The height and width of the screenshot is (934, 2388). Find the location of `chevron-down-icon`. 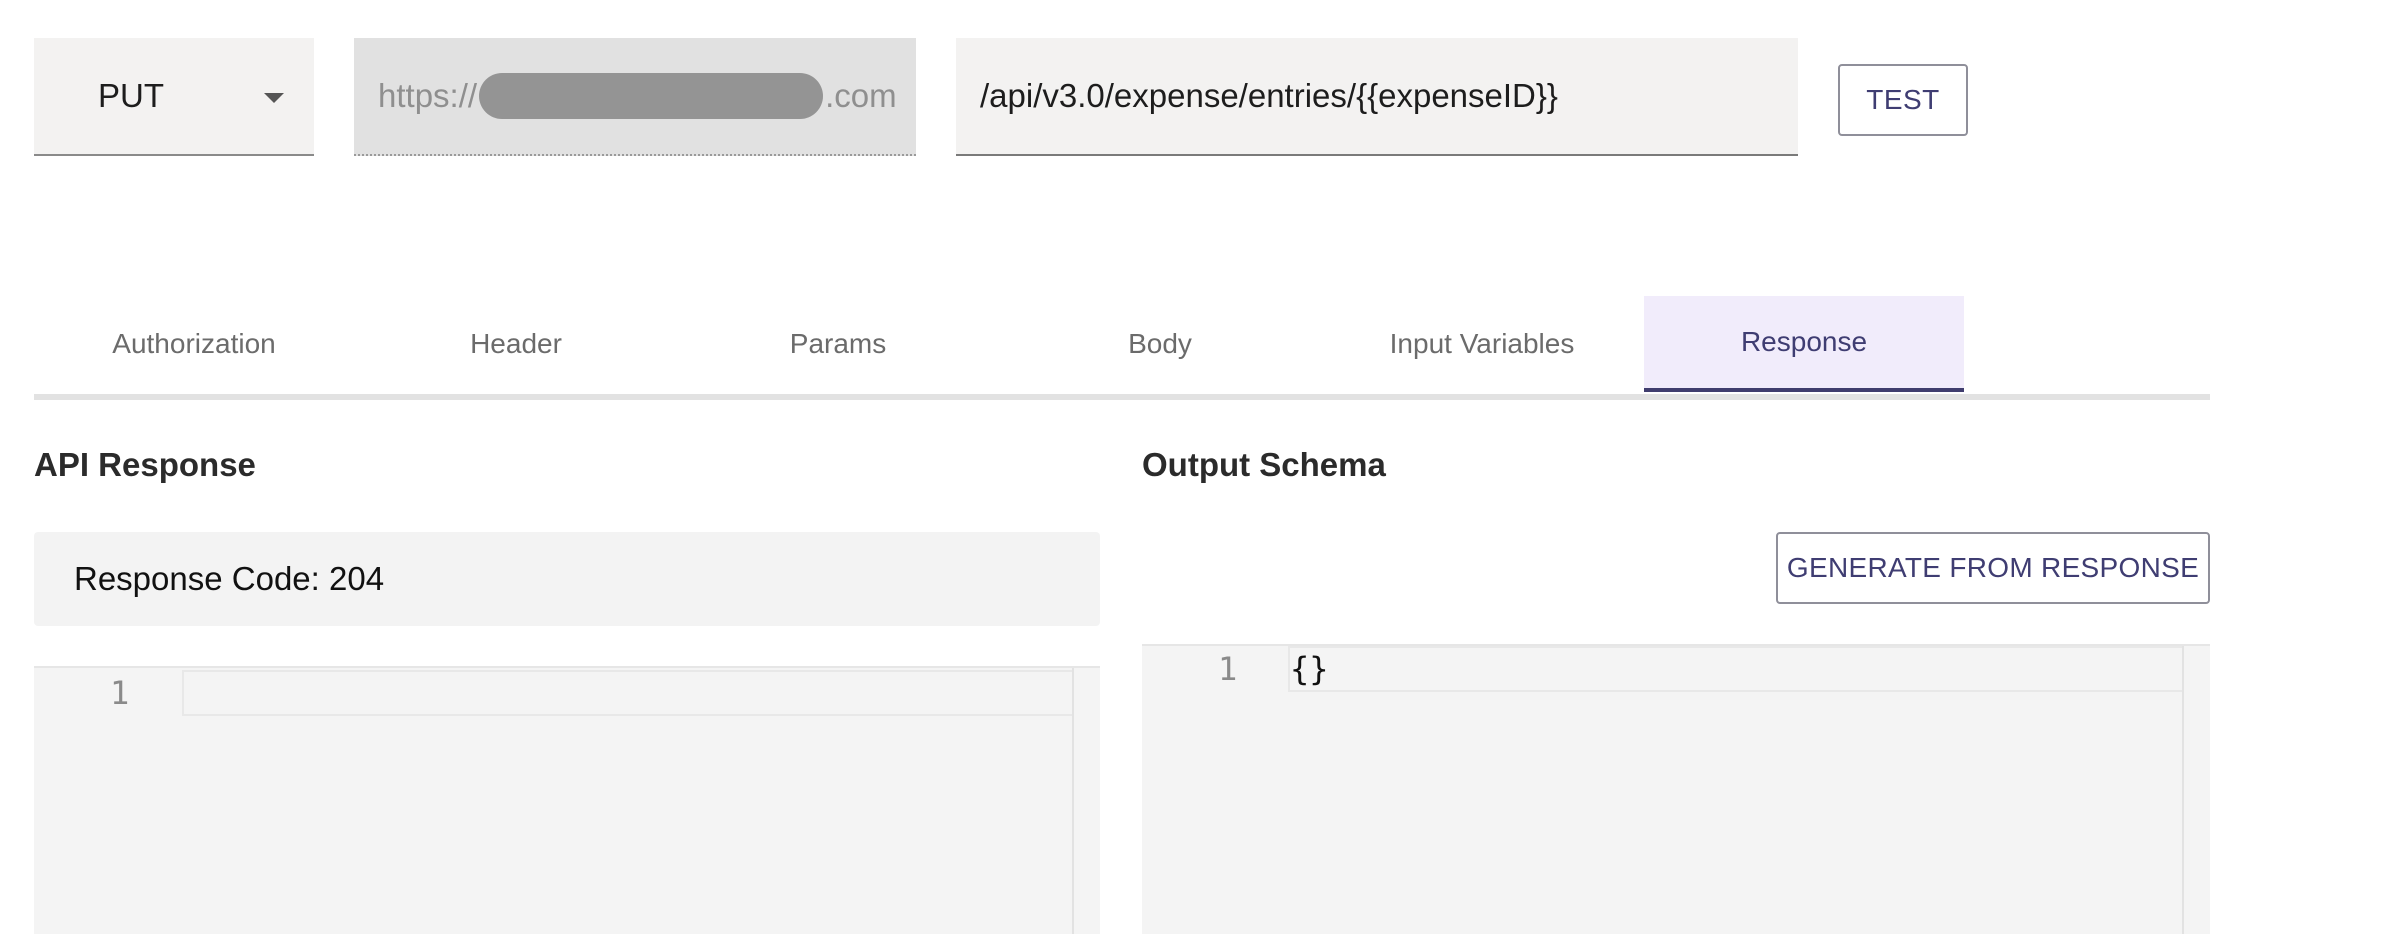

chevron-down-icon is located at coordinates (274, 98).